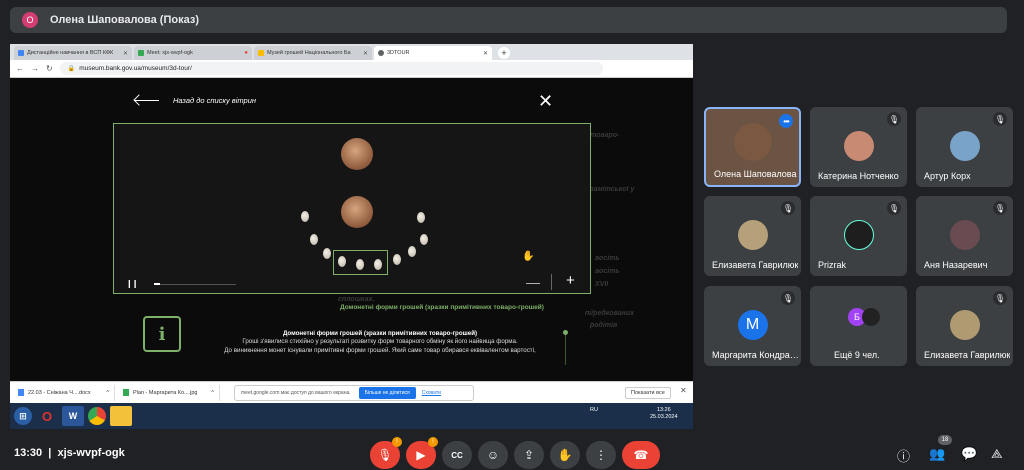 The width and height of the screenshot is (1024, 470). Describe the element at coordinates (493, 455) in the screenshot. I see `reactions-button: ☺` at that location.